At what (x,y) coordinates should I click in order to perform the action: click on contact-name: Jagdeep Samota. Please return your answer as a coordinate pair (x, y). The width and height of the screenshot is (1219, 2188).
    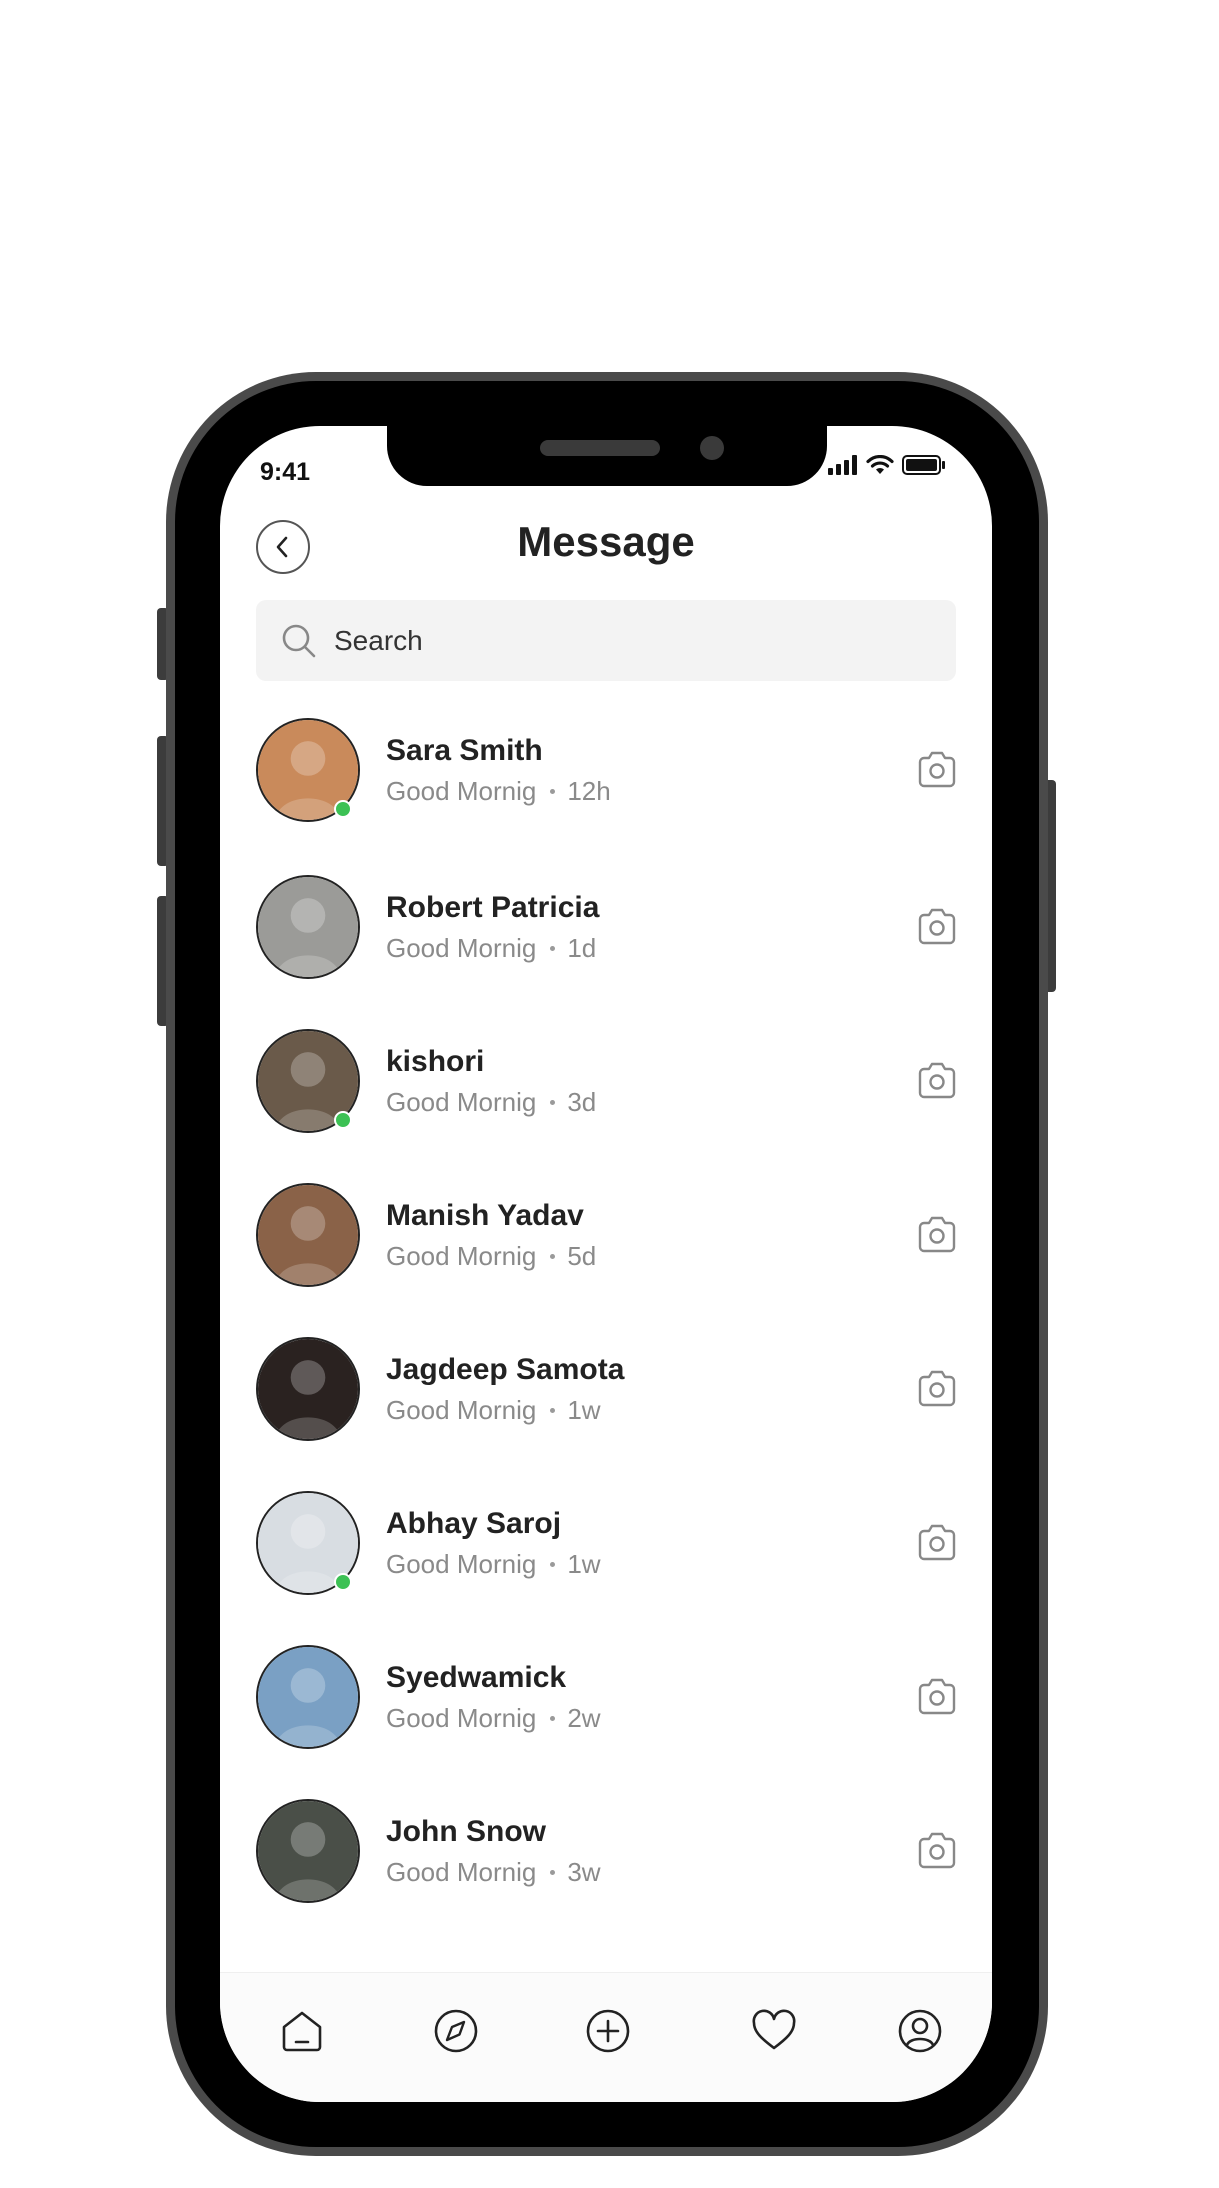
    Looking at the image, I should click on (505, 1369).